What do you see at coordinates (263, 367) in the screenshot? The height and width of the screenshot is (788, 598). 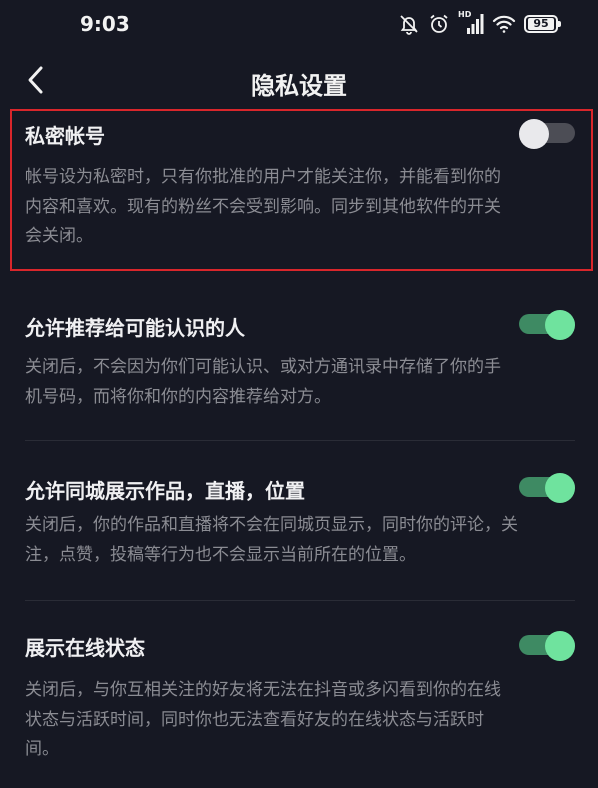 I see `description-line: 关闭后，不会因为你们可能认识、或对方通讯录中存储了你的手` at bounding box center [263, 367].